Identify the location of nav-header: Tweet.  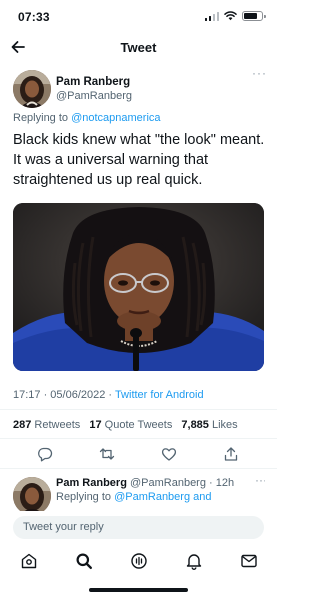
(138, 47).